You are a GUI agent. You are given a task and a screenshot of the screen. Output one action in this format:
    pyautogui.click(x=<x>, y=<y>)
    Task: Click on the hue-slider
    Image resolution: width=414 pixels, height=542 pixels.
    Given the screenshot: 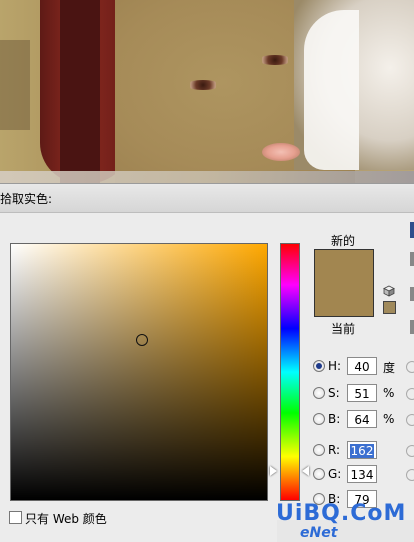 What is the action you would take?
    pyautogui.click(x=290, y=372)
    